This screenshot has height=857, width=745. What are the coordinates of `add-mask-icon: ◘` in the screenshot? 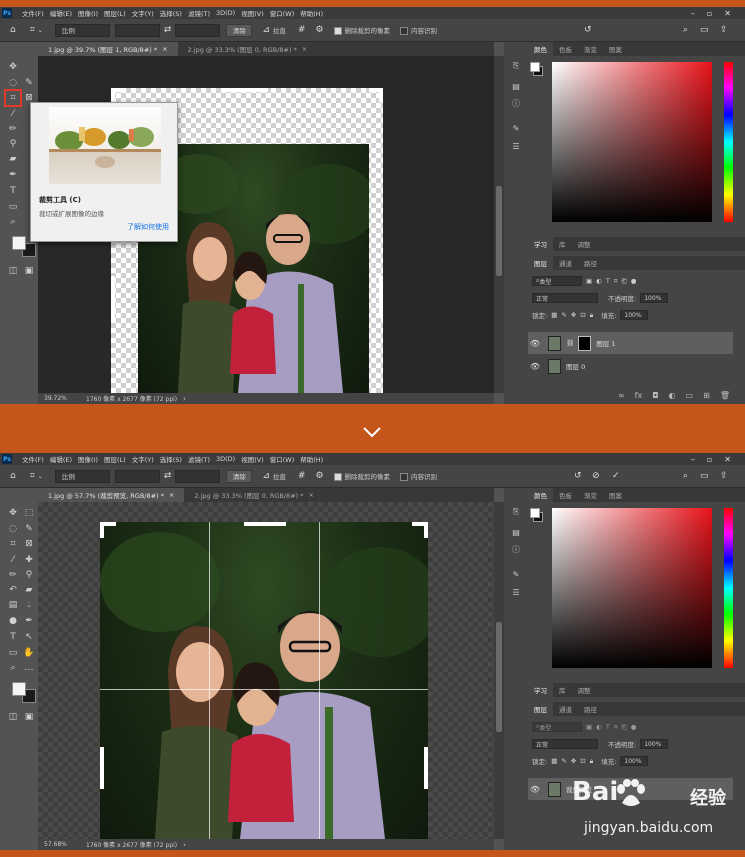 It's located at (655, 395).